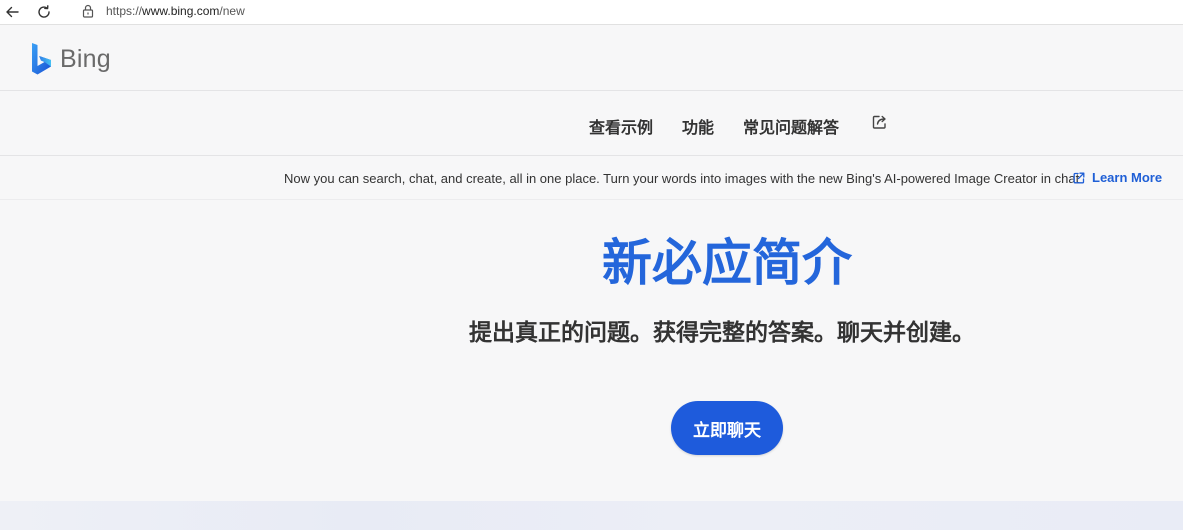 The image size is (1183, 530). Describe the element at coordinates (621, 126) in the screenshot. I see `nav-item-examples: 查看示例` at that location.